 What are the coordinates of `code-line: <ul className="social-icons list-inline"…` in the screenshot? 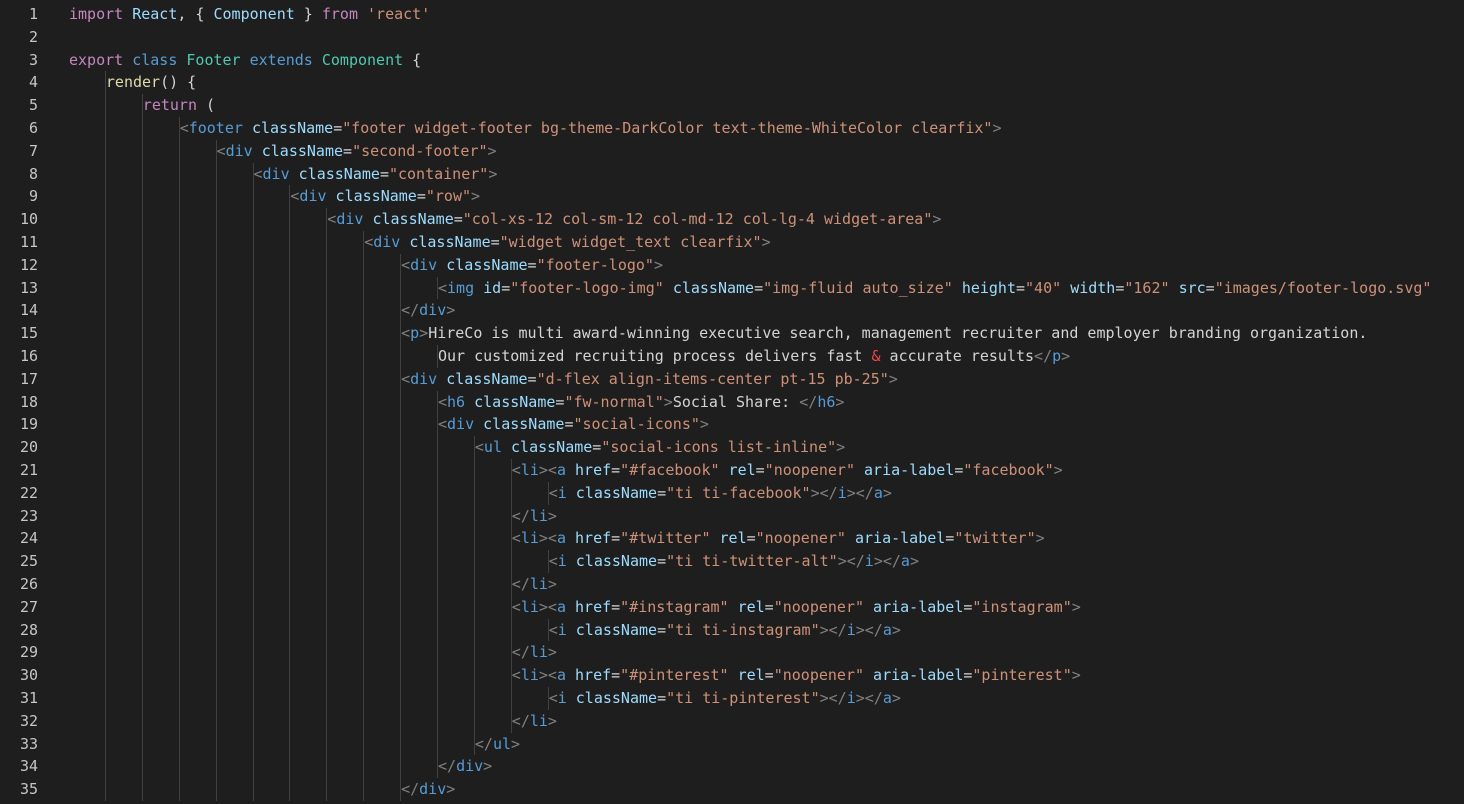 It's located at (766, 447).